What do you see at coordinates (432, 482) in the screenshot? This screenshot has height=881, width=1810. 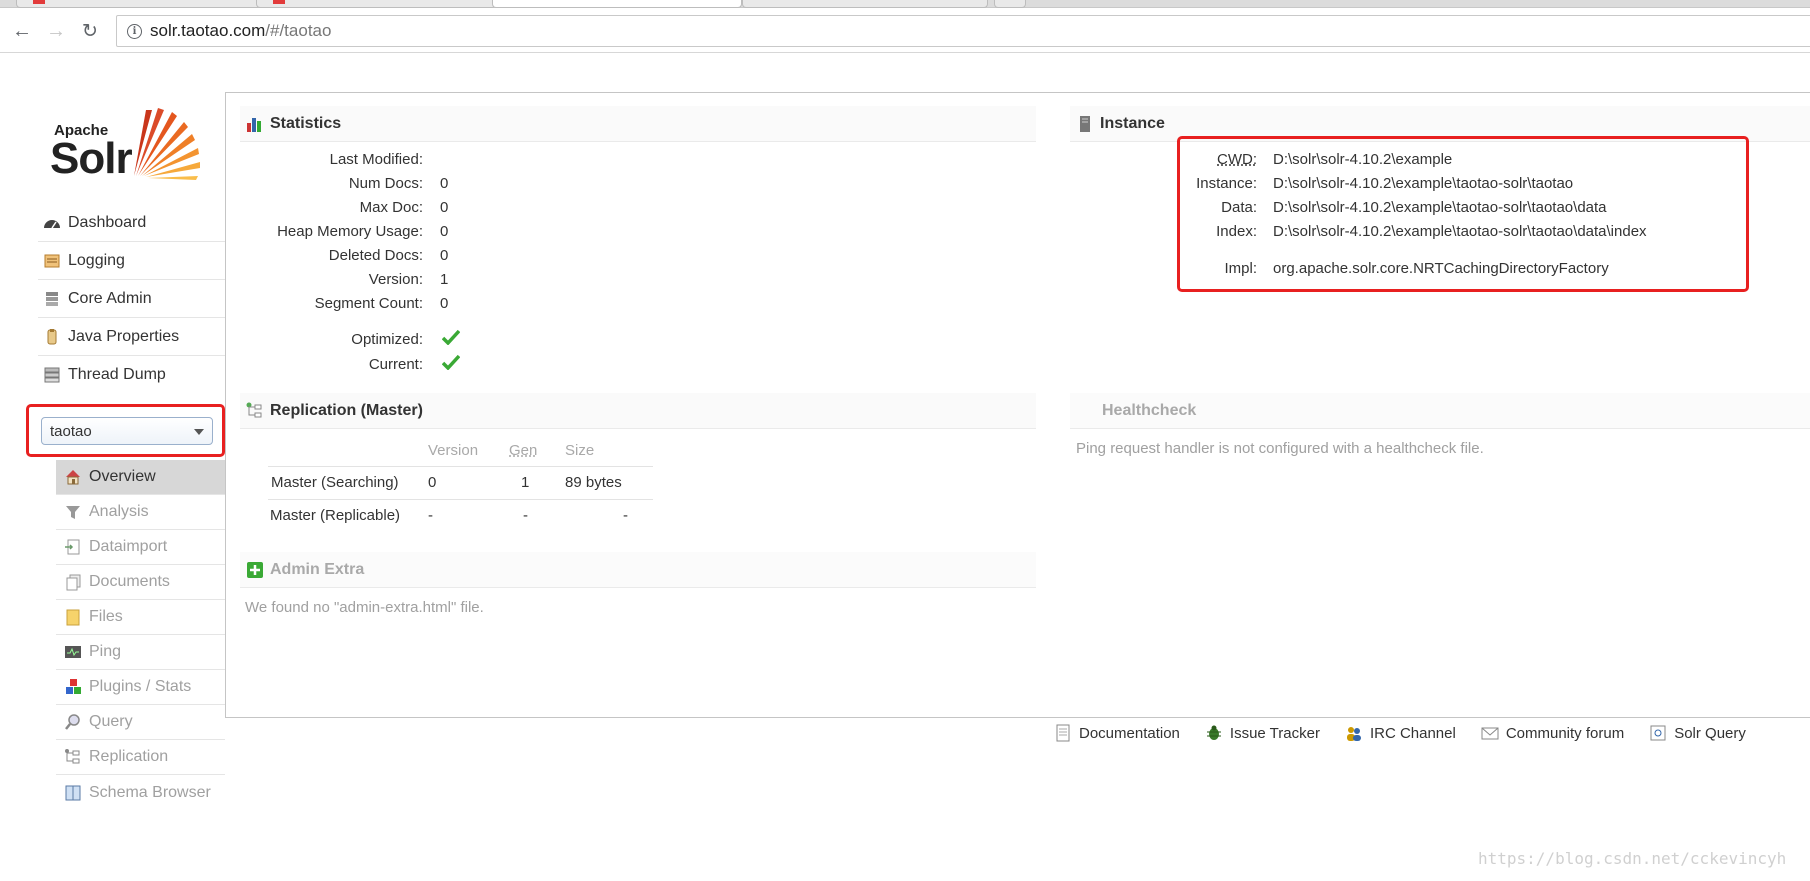 I see `repl-version: 0` at bounding box center [432, 482].